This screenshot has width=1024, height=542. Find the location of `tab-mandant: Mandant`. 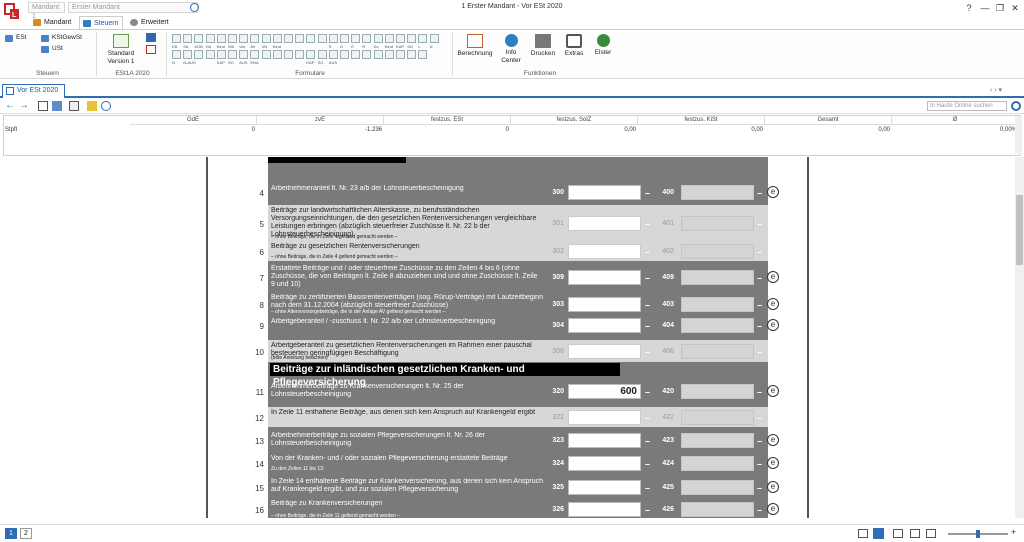

tab-mandant: Mandant is located at coordinates (52, 22).